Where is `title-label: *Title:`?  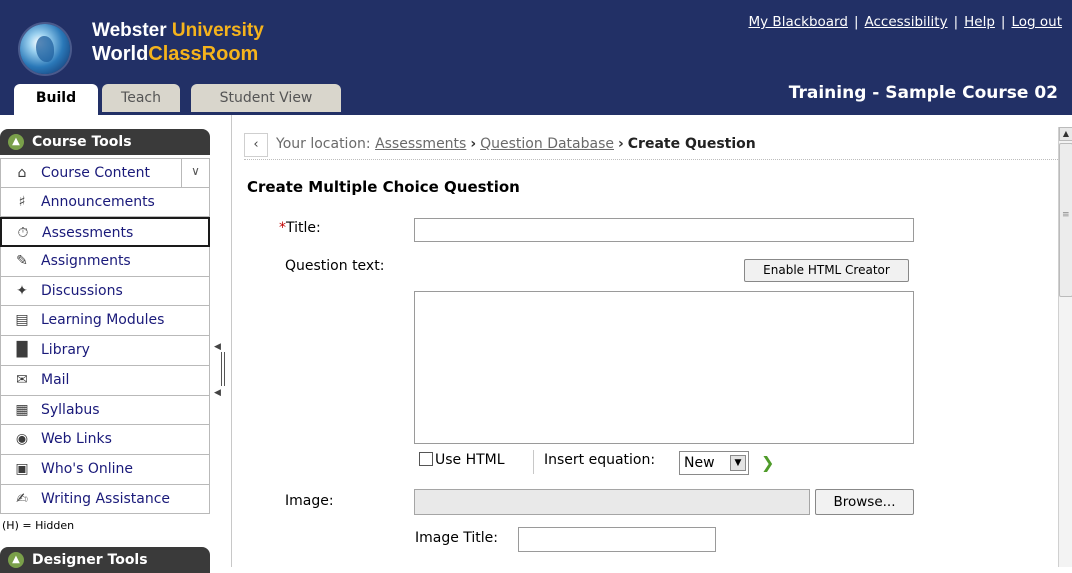
title-label: *Title: is located at coordinates (300, 228).